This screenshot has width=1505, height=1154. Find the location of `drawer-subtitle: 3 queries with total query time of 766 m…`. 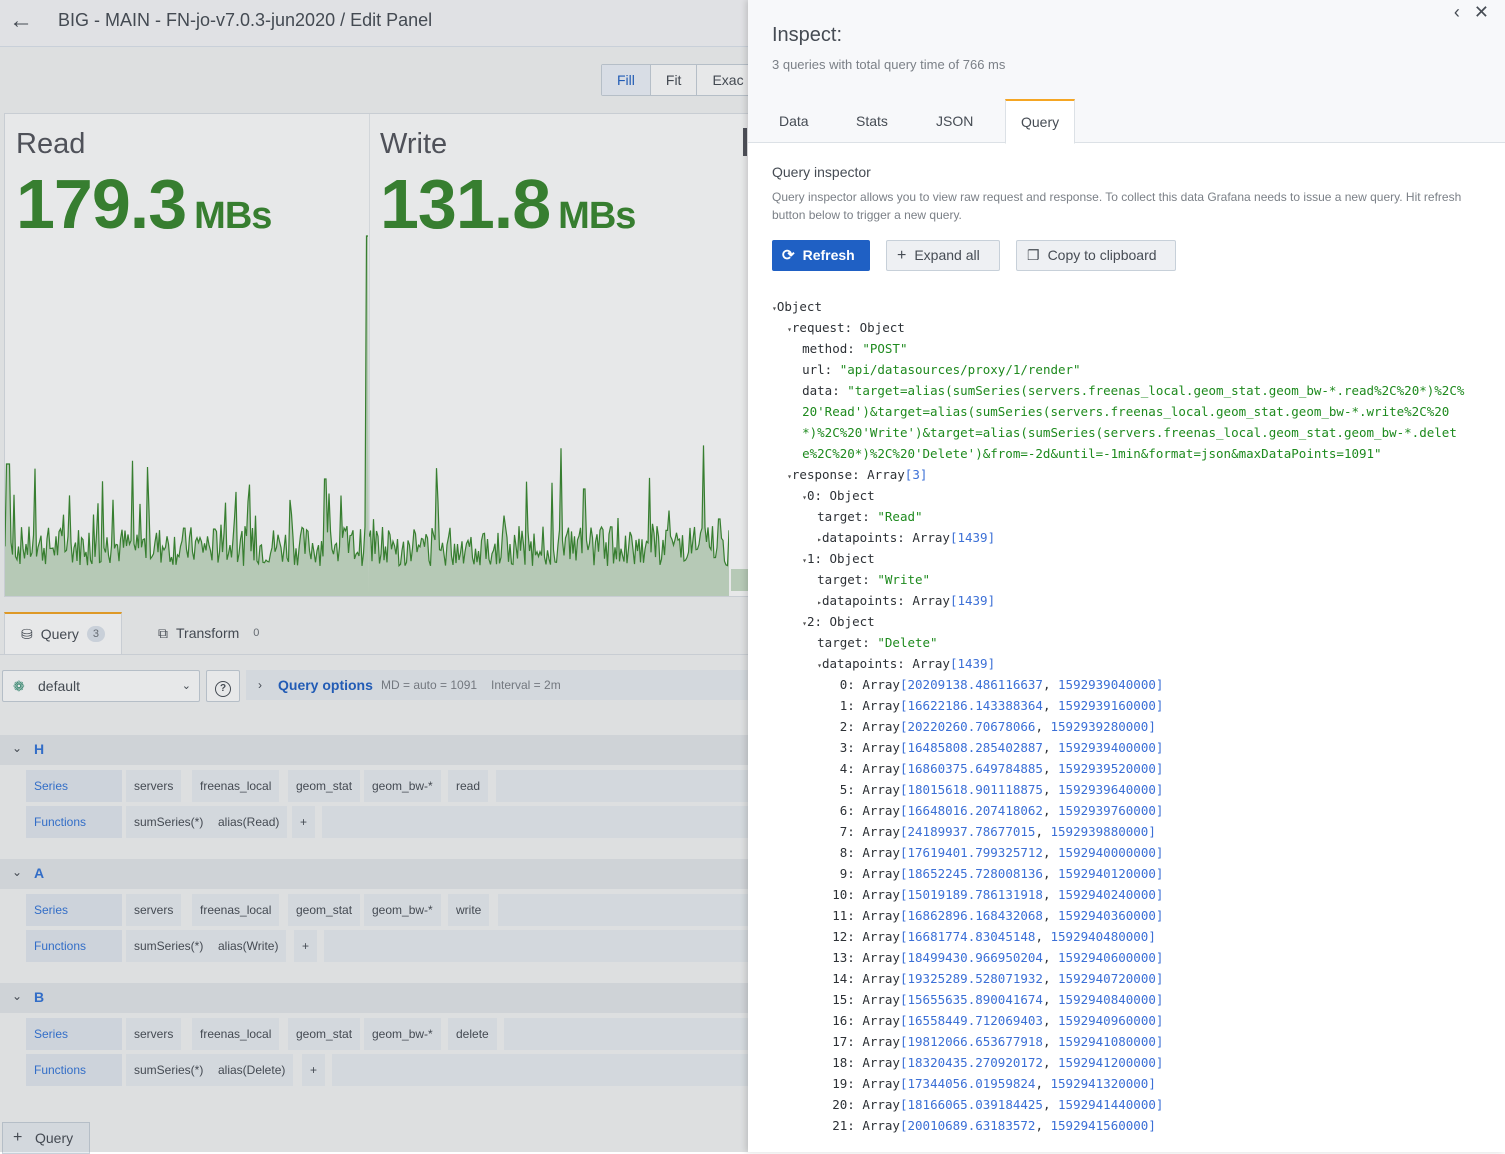

drawer-subtitle: 3 queries with total query time of 766 m… is located at coordinates (889, 64).